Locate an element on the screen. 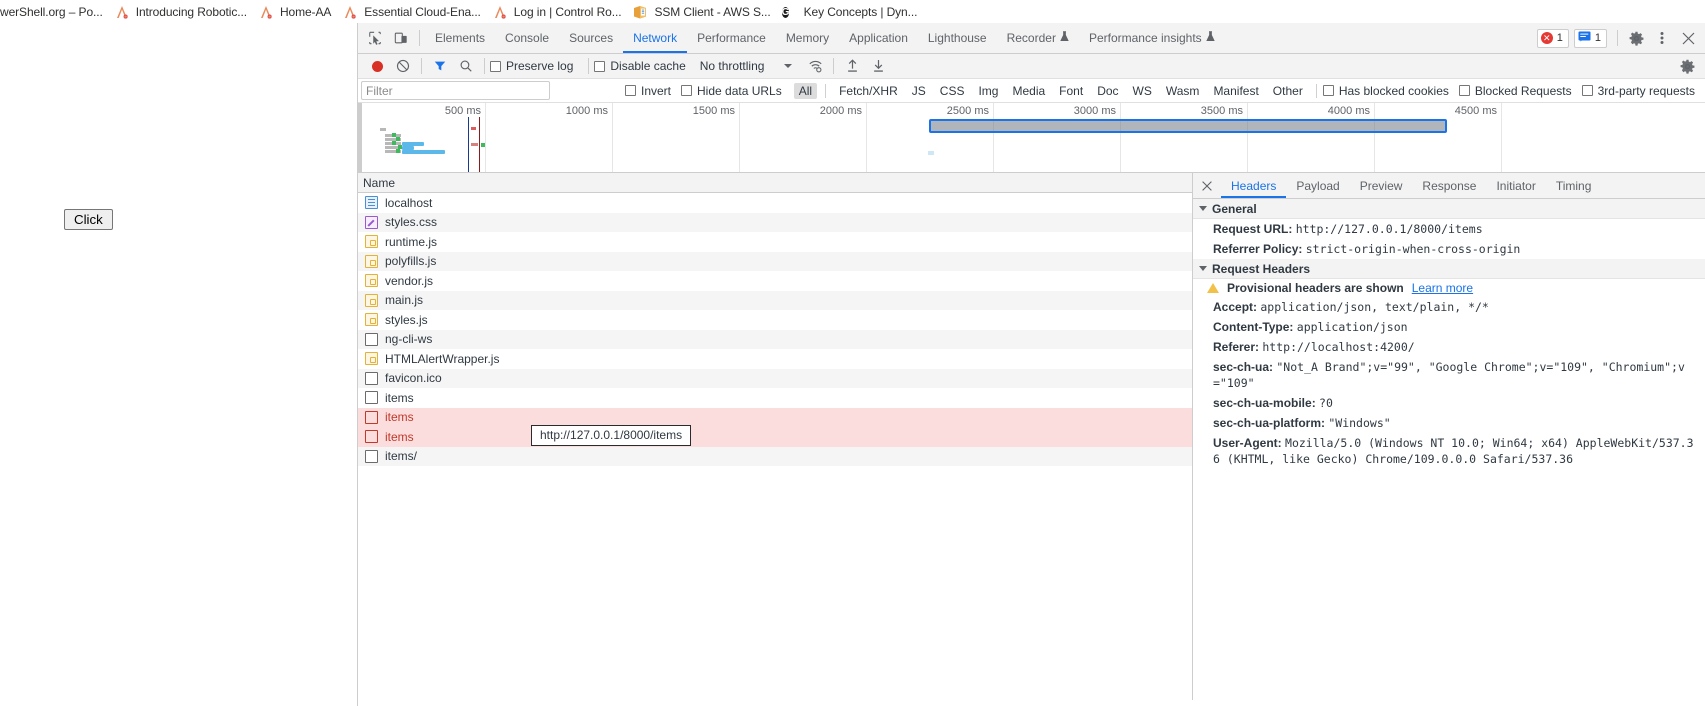 The image size is (1705, 706). import-har-icon is located at coordinates (852, 66).